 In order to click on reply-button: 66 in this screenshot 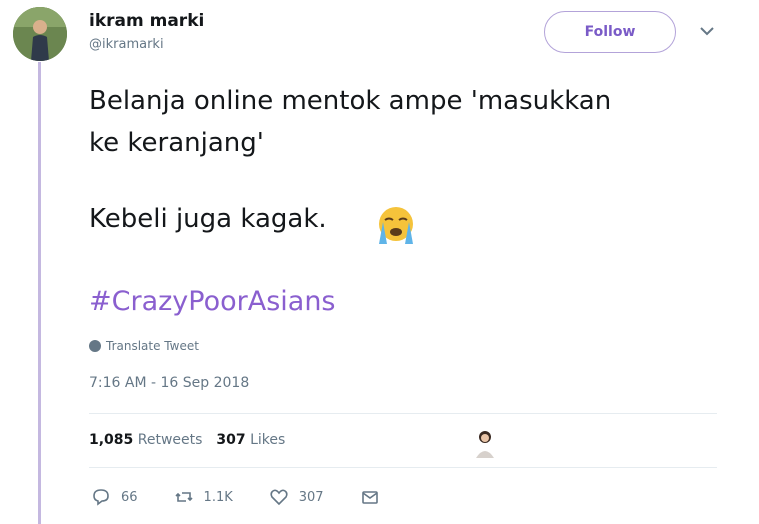, I will do `click(114, 497)`.